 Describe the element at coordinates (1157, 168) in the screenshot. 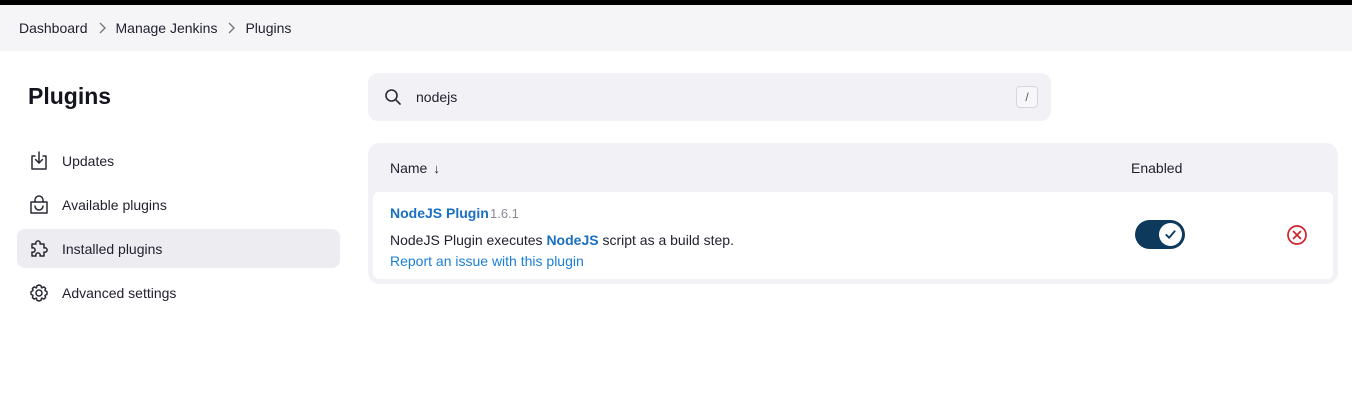

I see `column-header-enabled: Enabled` at that location.